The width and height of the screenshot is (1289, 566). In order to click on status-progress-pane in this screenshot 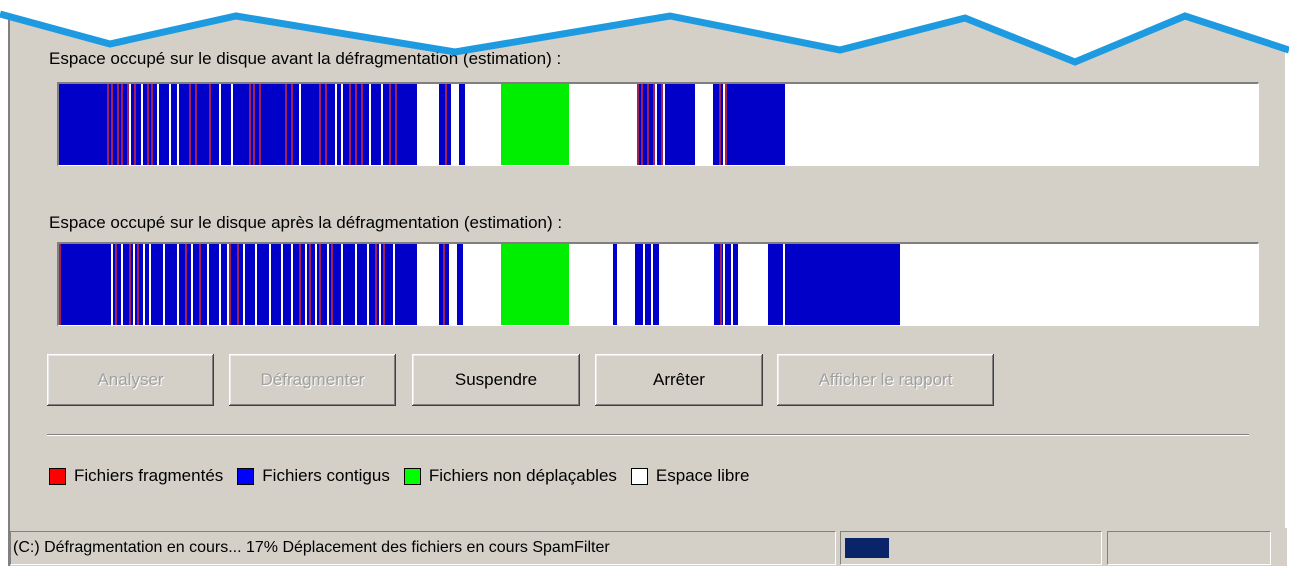, I will do `click(971, 548)`.